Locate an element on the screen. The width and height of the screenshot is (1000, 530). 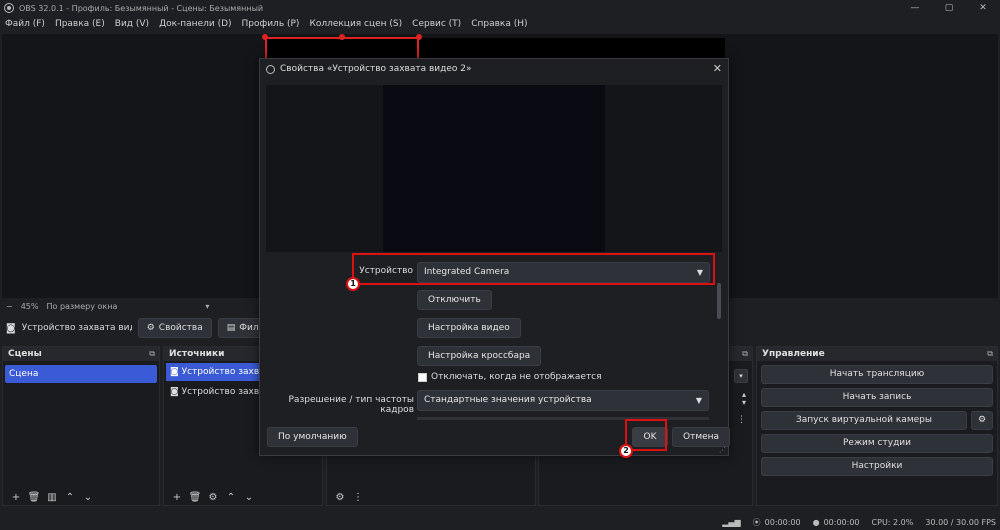
sources-toolbar: + 🗑 ⚙ ⌃ ⌄ is located at coordinates (213, 497).